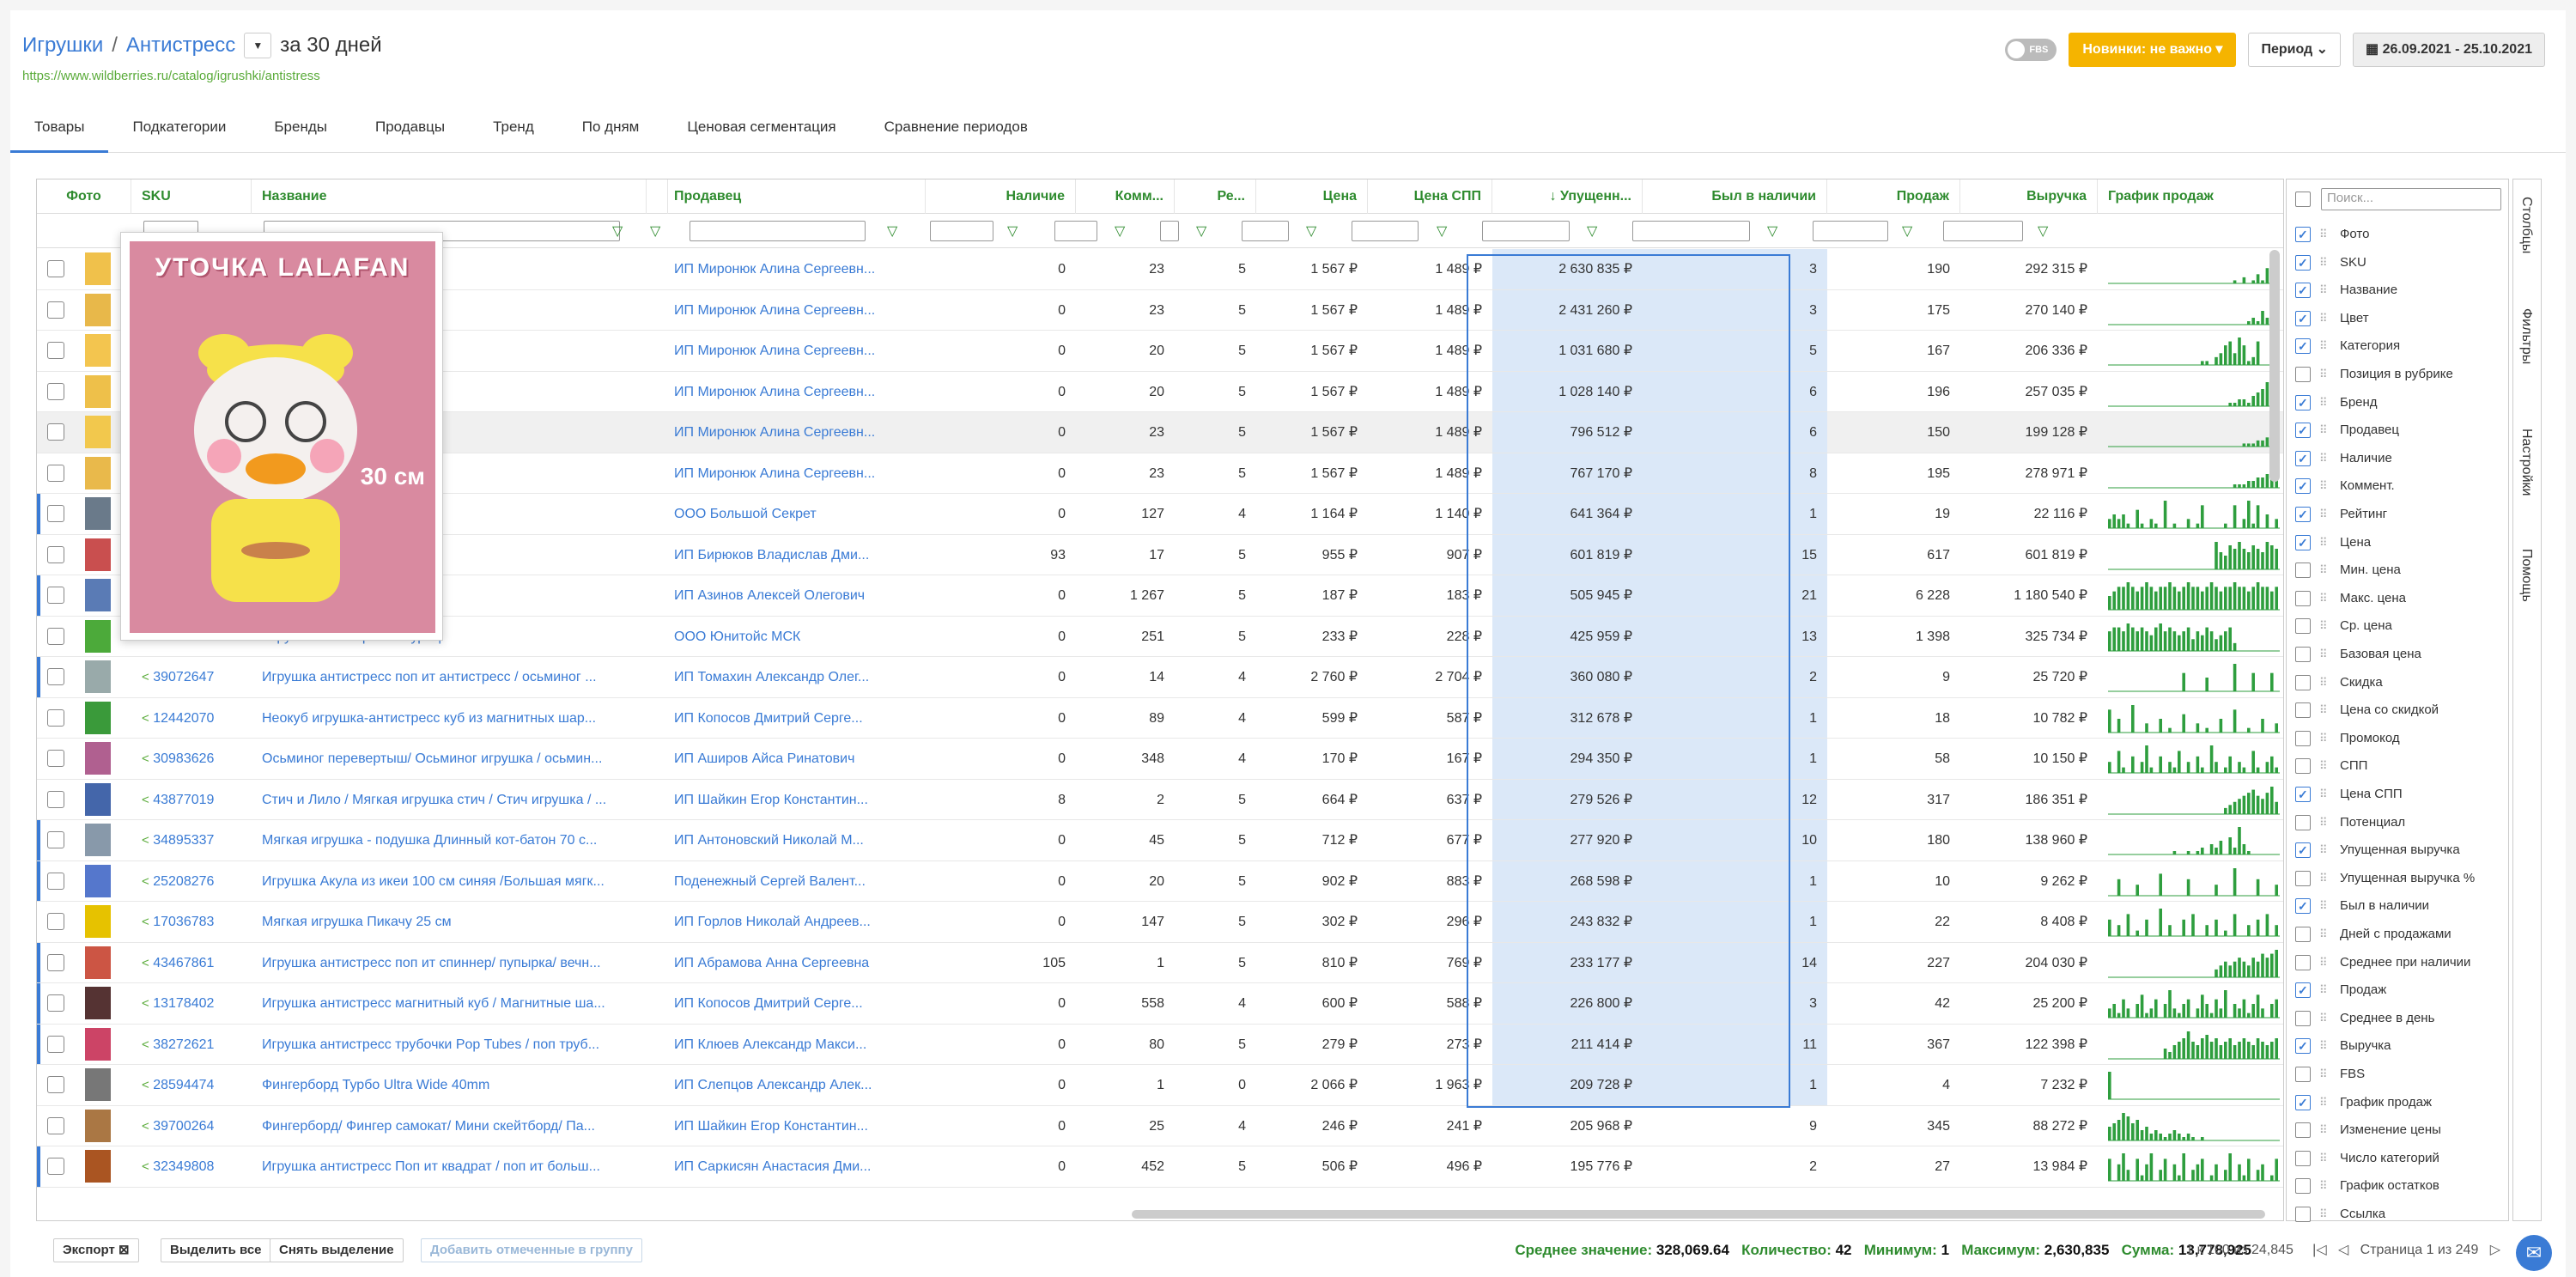 The height and width of the screenshot is (1277, 2576). I want to click on seller-link: ИП Азинов Алексей Олегович, so click(795, 595).